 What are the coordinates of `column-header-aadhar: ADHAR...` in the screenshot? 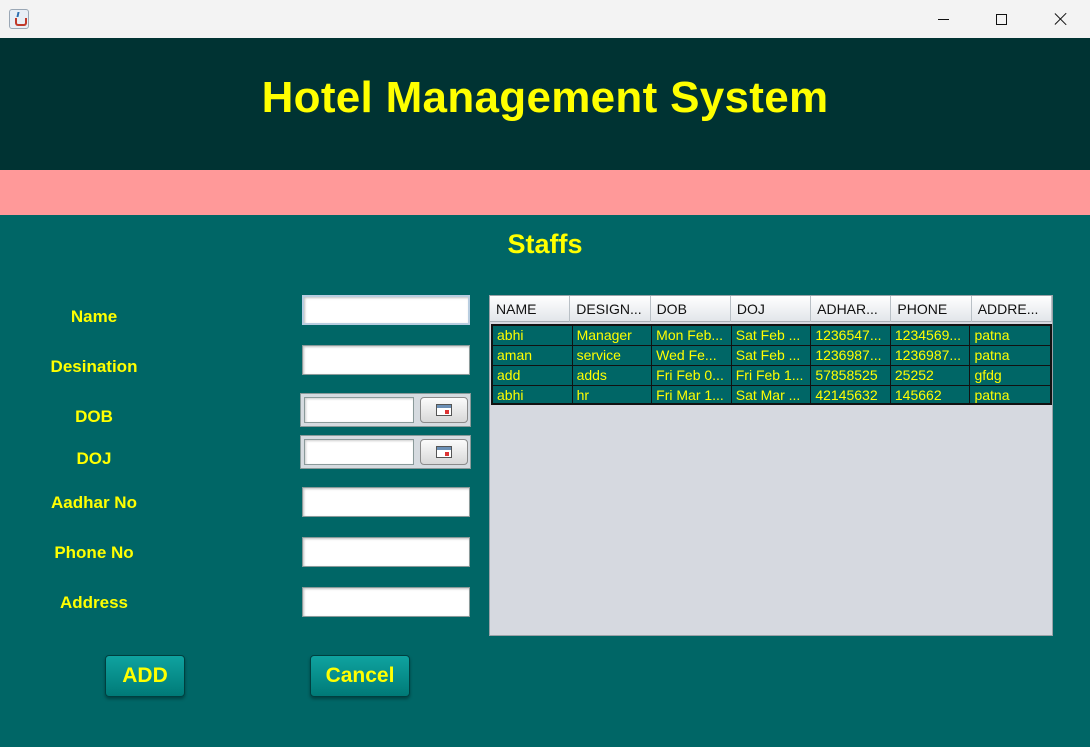 It's located at (851, 309).